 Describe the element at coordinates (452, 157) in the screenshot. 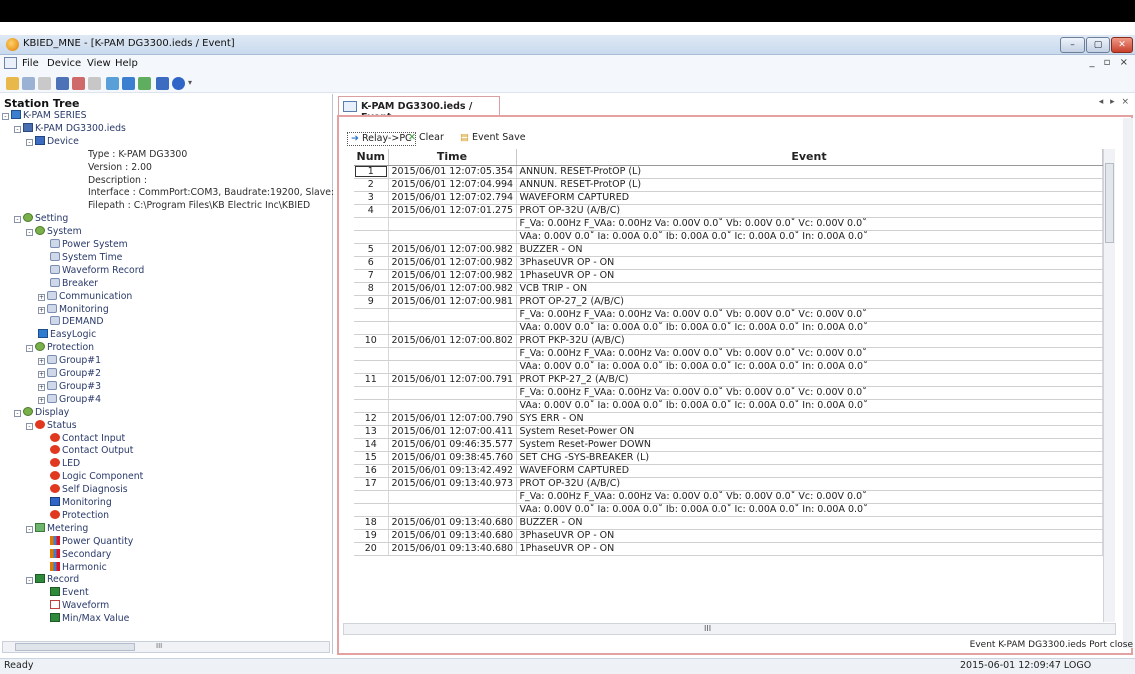

I see `column-header-time: Time` at that location.